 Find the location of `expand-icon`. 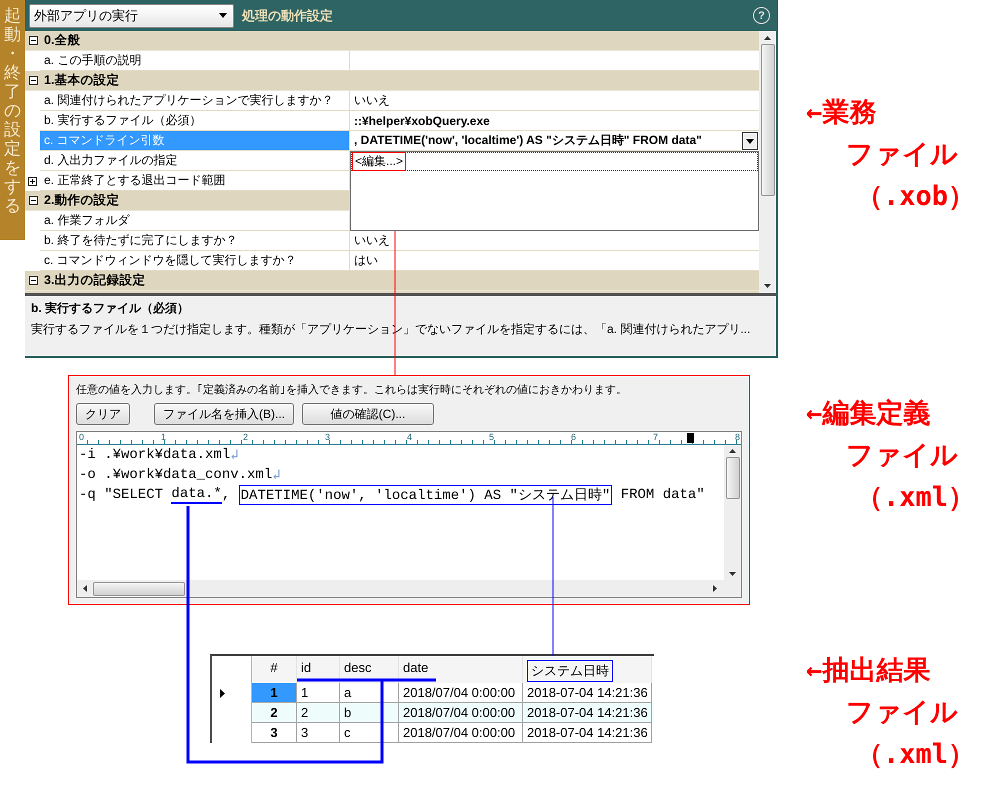

expand-icon is located at coordinates (32, 181).